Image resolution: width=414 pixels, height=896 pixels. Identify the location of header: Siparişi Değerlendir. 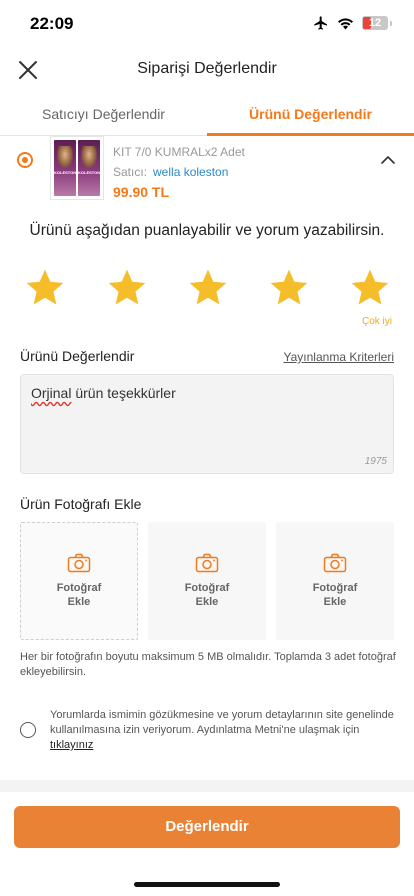
(207, 70).